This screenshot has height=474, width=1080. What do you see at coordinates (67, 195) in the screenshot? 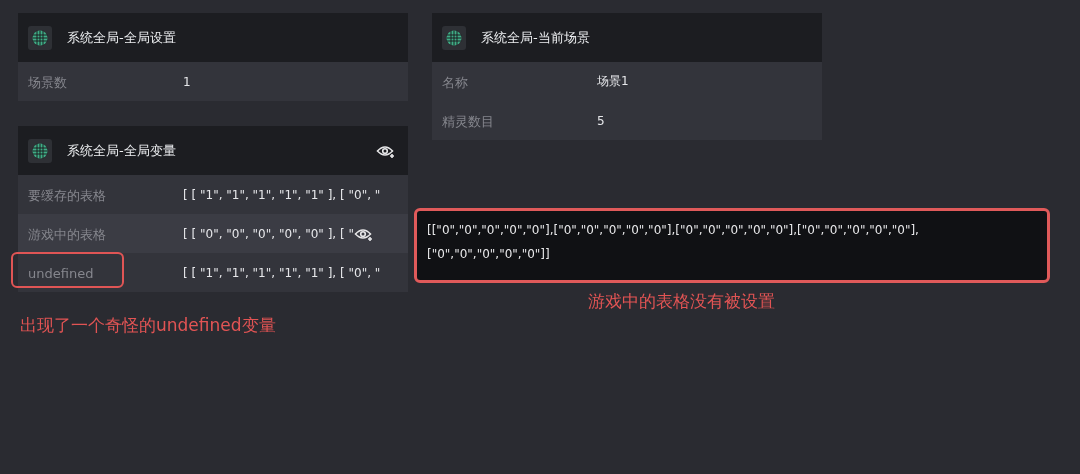
I see `property-label: 要缓存的表格` at bounding box center [67, 195].